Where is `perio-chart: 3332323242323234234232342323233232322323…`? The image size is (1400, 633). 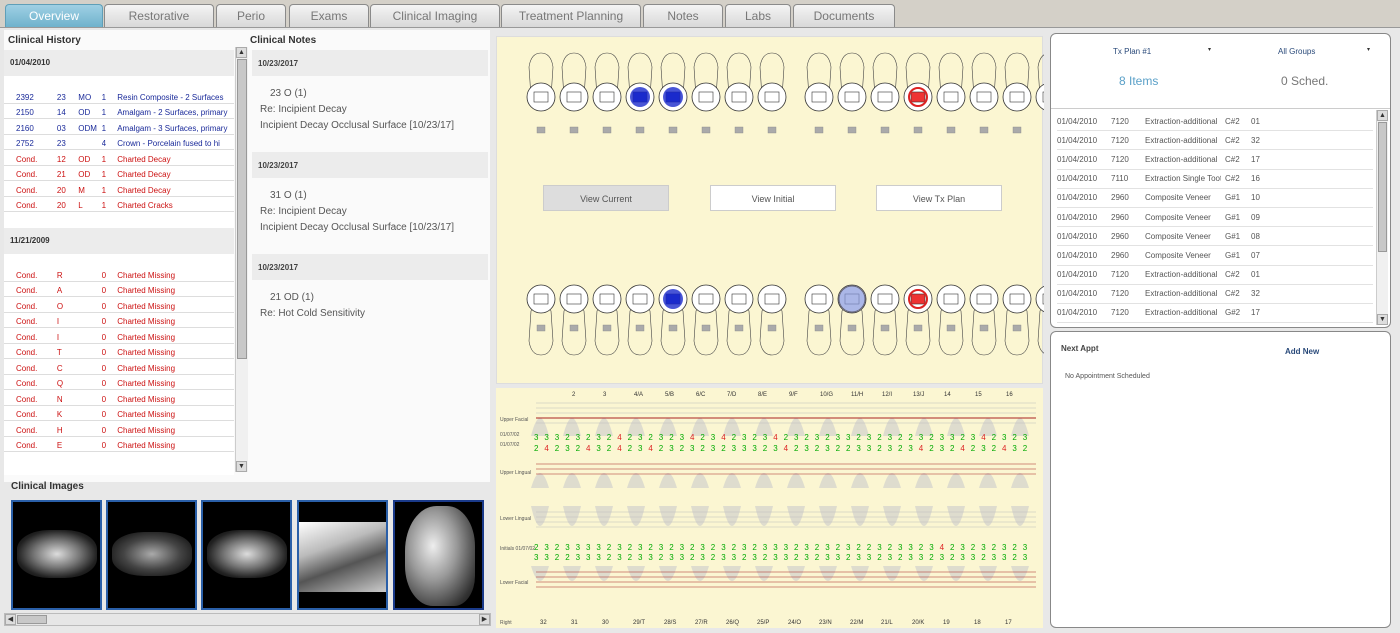 perio-chart: 3332323242323234234232342323233232322323… is located at coordinates (769, 508).